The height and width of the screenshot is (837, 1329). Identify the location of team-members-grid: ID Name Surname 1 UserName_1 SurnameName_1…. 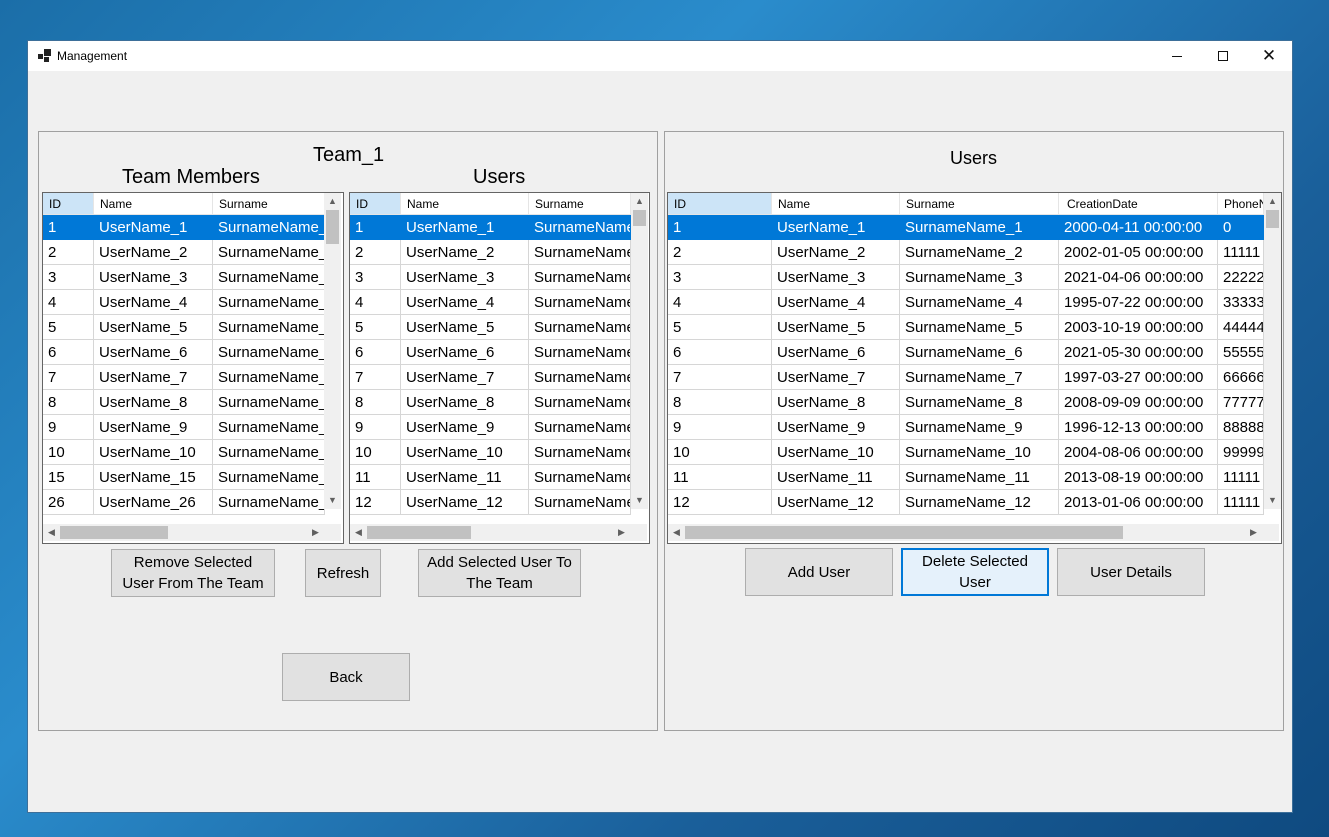
(193, 368).